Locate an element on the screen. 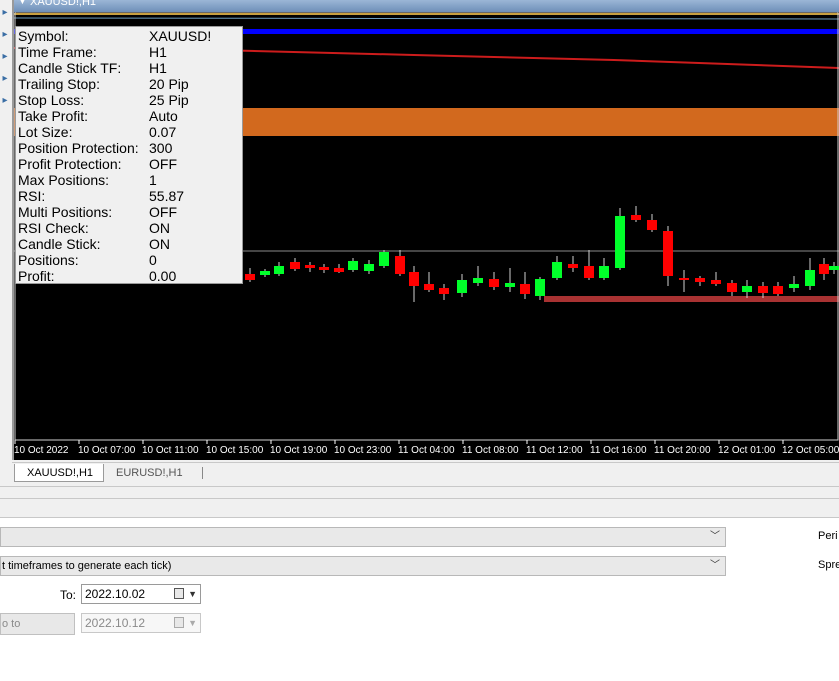 The width and height of the screenshot is (839, 681). time-axis-label: 10 Oct 07:00 is located at coordinates (107, 450).